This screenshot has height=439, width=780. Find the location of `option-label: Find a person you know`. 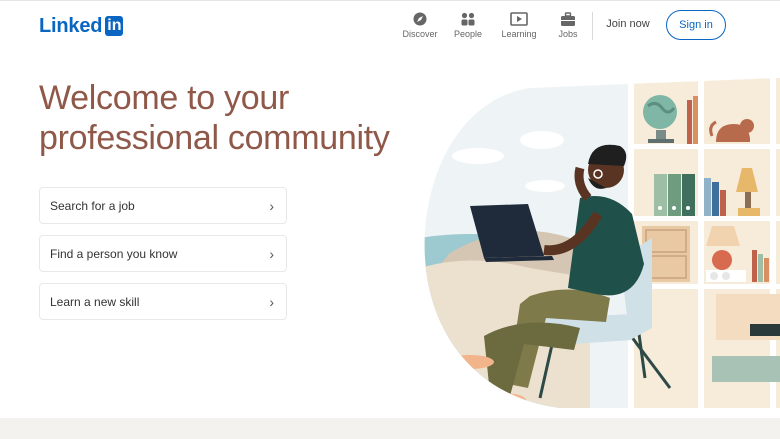

option-label: Find a person you know is located at coordinates (114, 253).